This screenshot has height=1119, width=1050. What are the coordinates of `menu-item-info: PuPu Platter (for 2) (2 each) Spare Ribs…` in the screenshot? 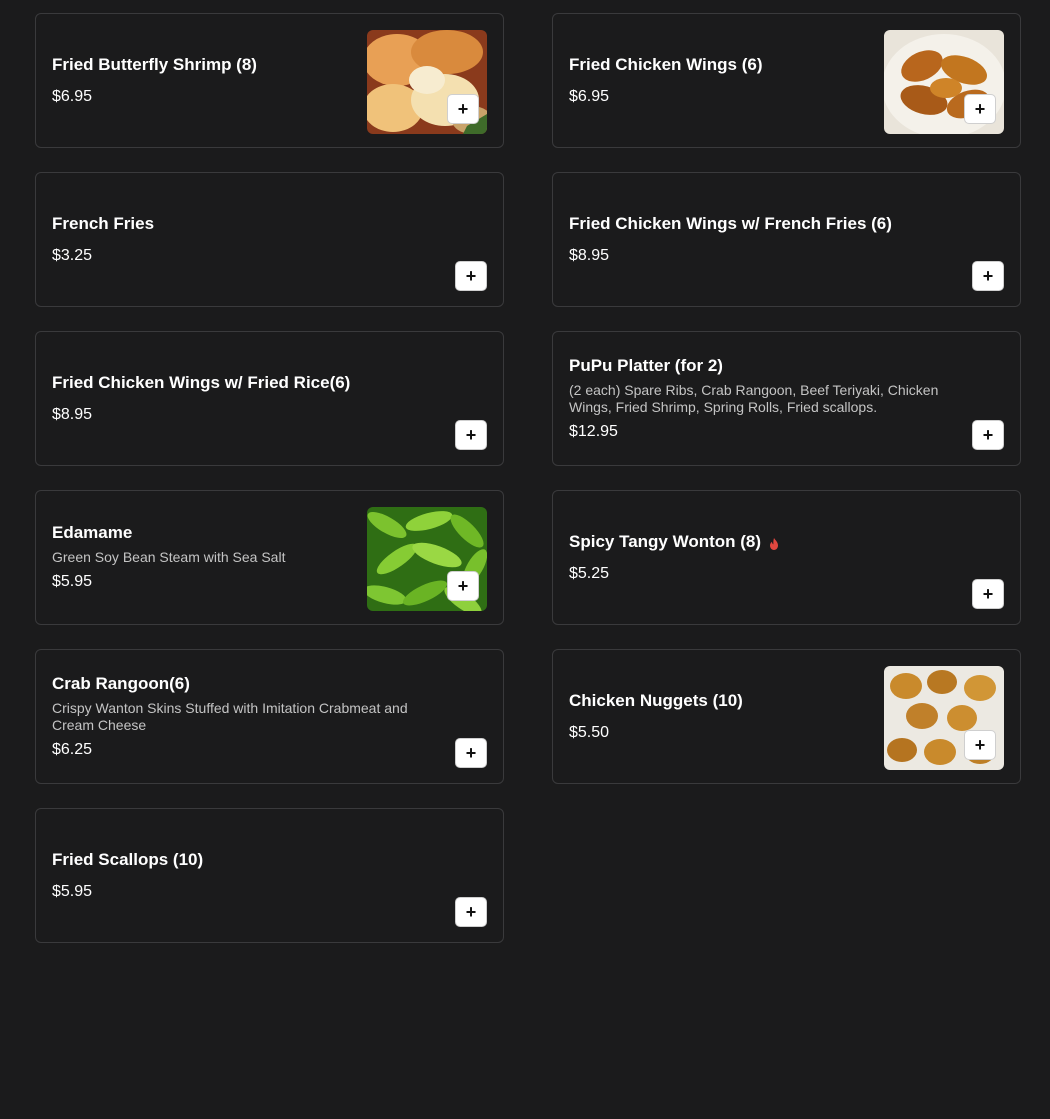 It's located at (764, 398).